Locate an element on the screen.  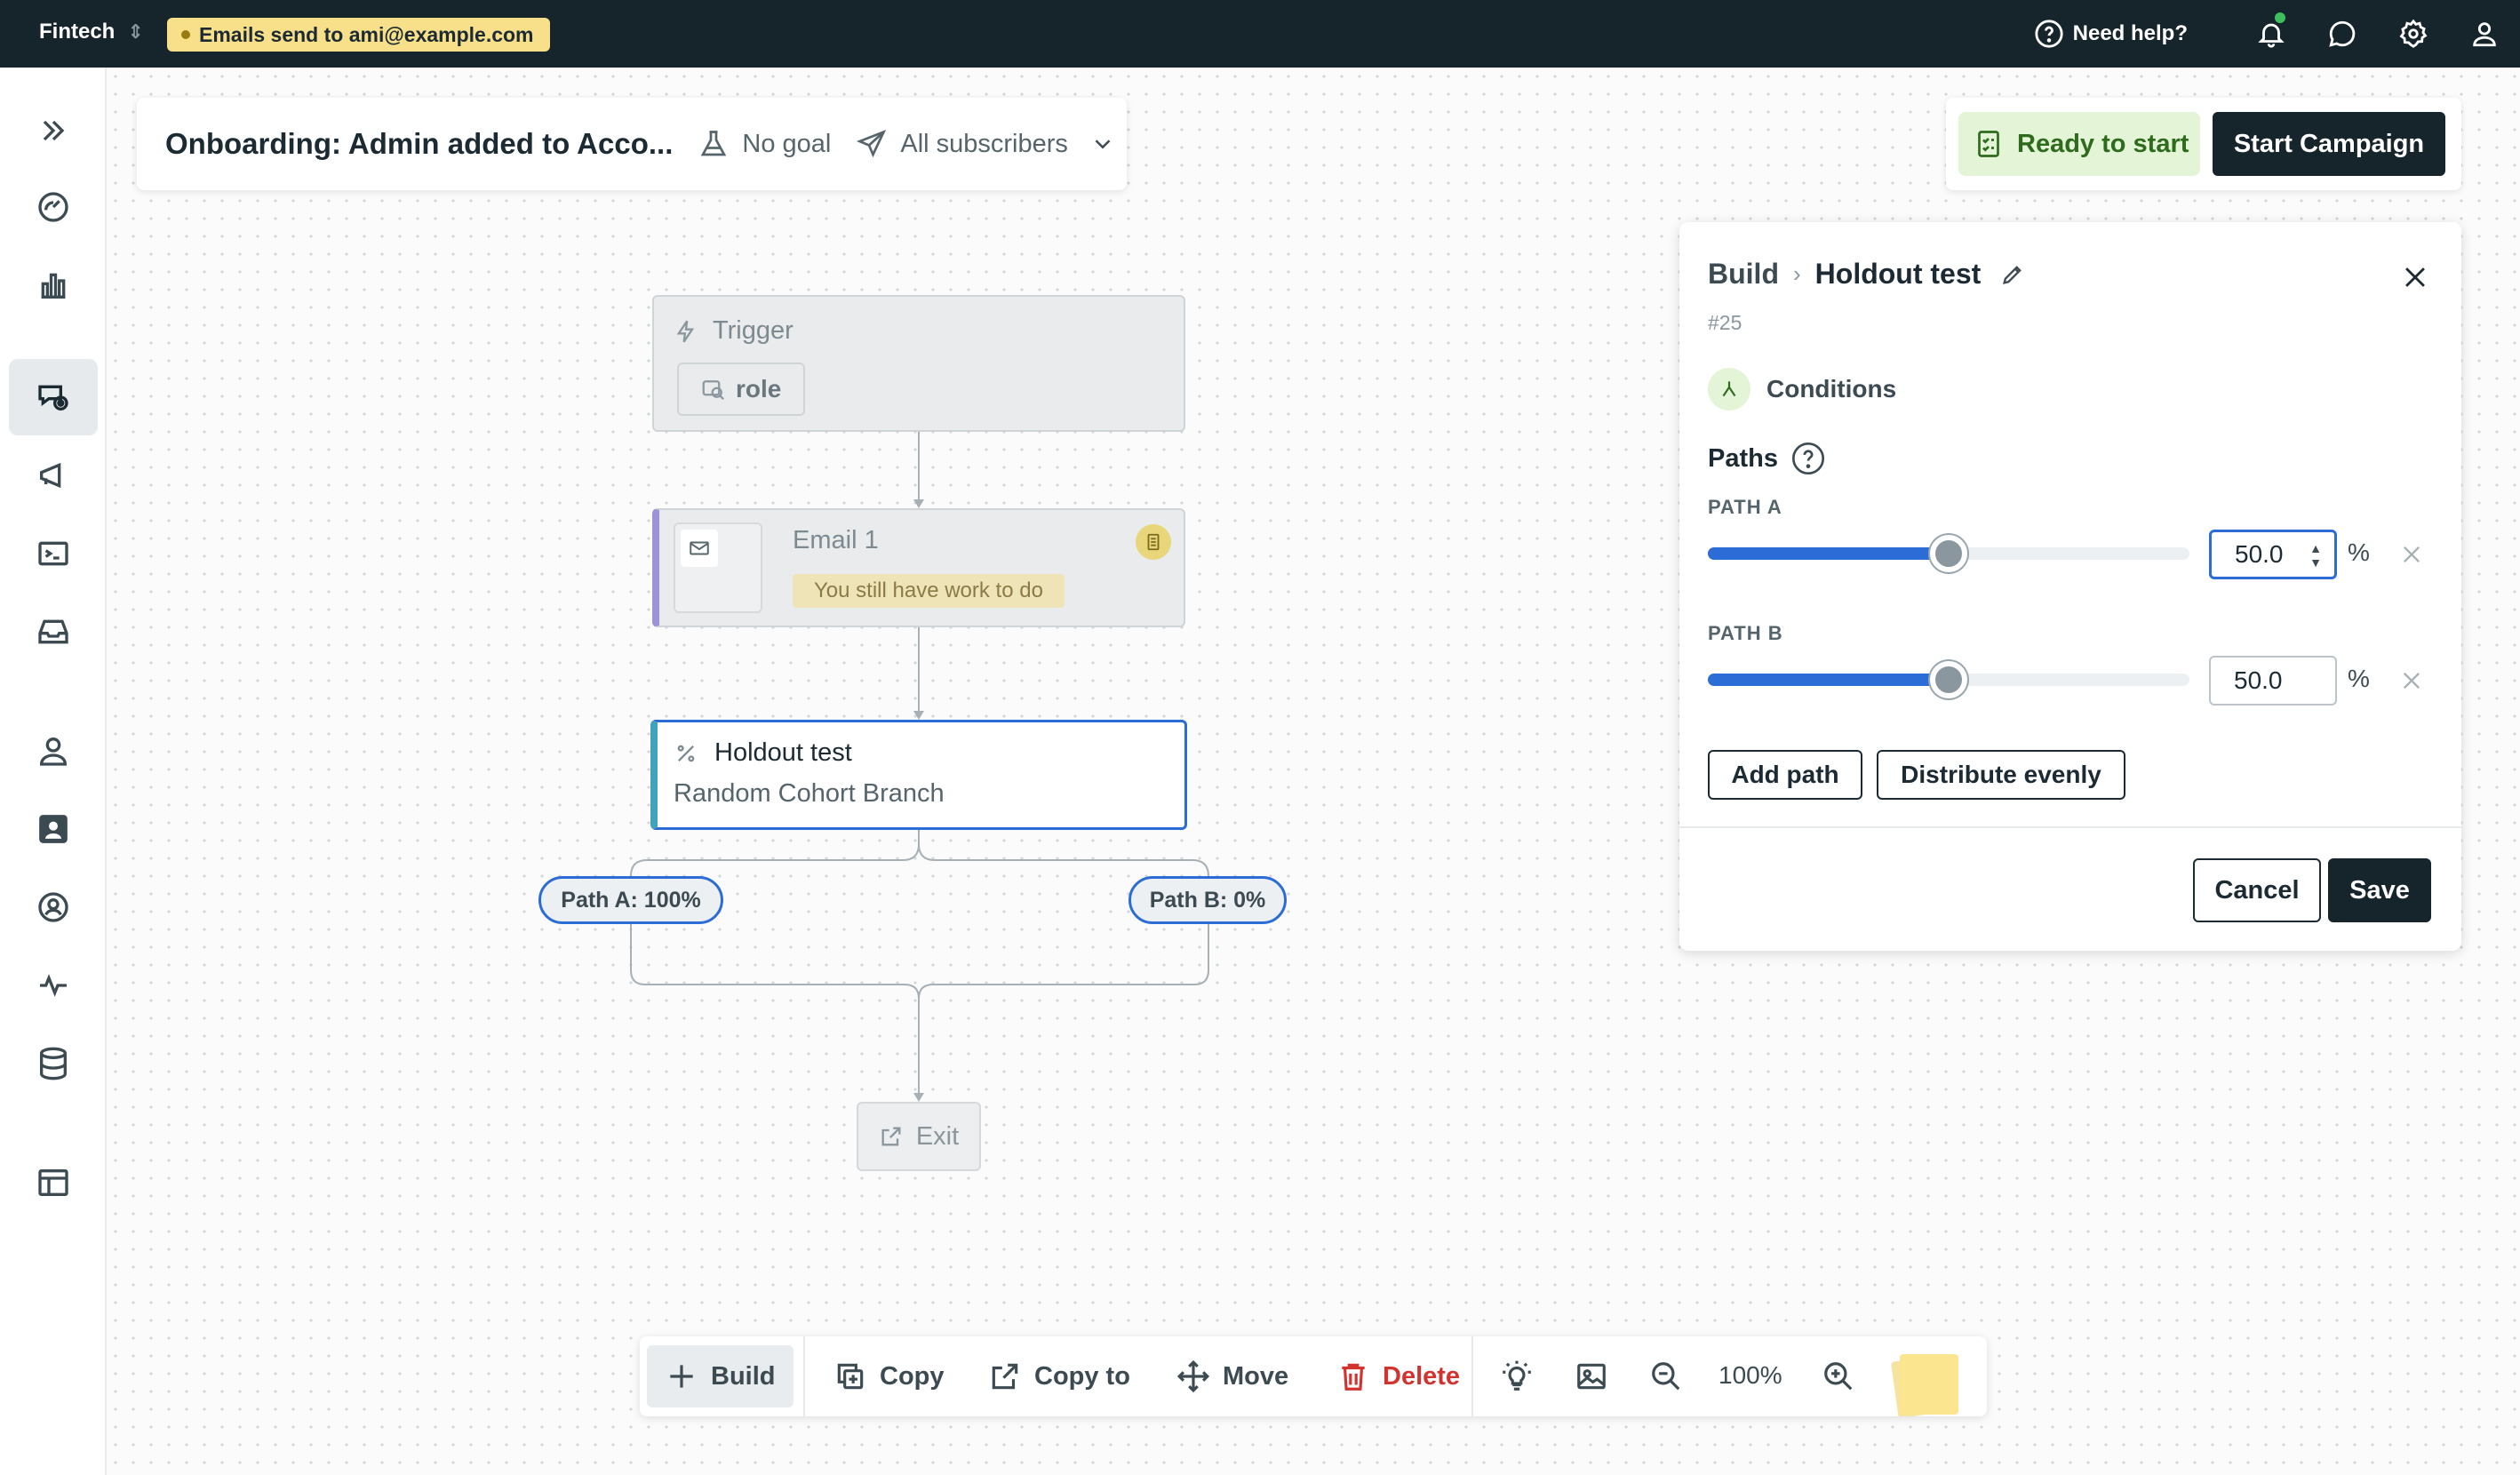
breadcrumb-current: Holdout test is located at coordinates (1898, 274).